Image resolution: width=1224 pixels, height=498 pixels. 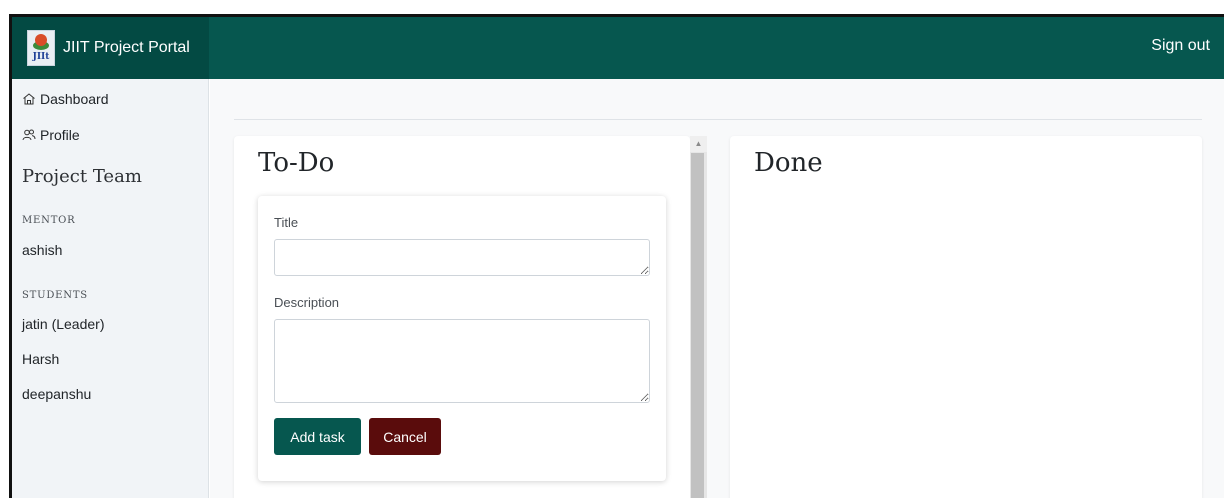 What do you see at coordinates (296, 163) in the screenshot?
I see `todo-title: To-Do` at bounding box center [296, 163].